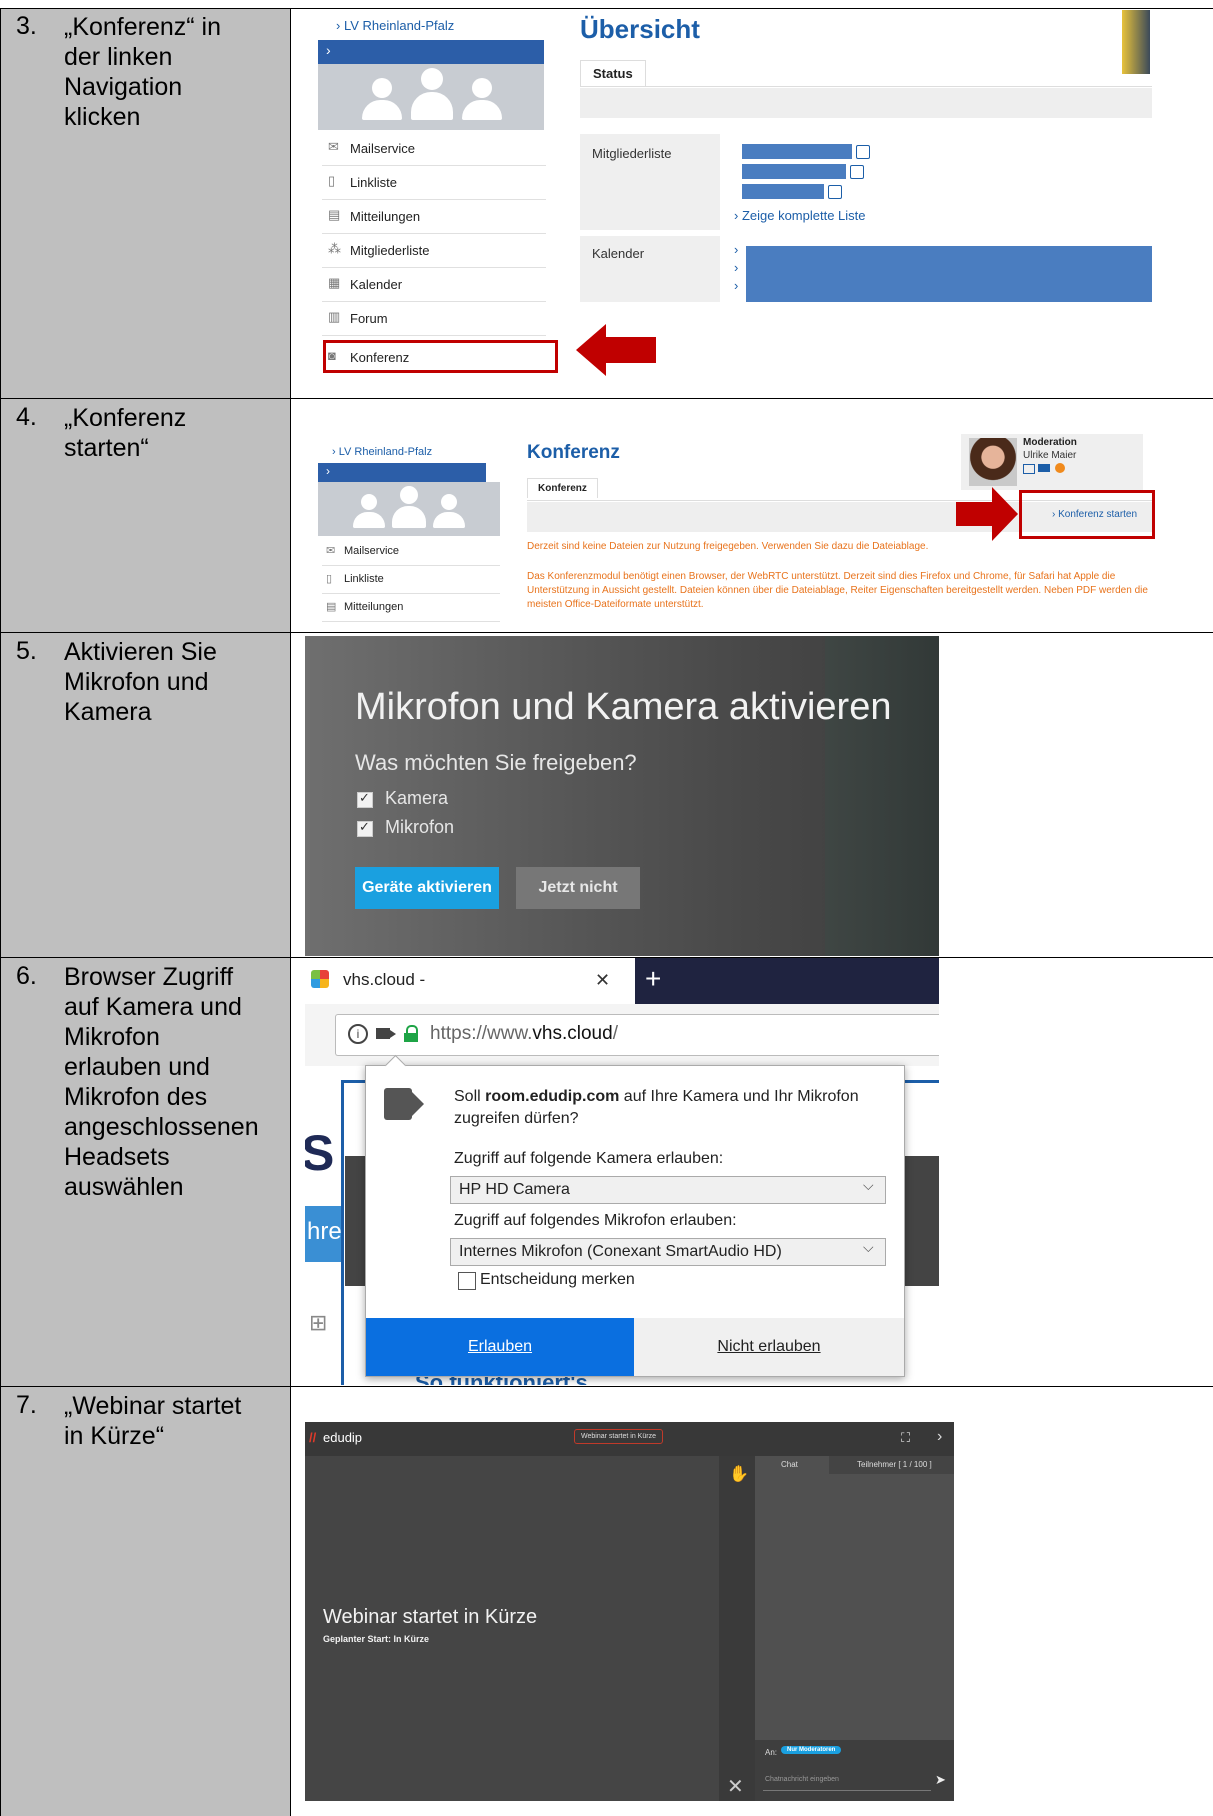 The image size is (1213, 1816). Describe the element at coordinates (496, 762) in the screenshot. I see `prompt-question: Was möchten Sie freigeben?` at that location.